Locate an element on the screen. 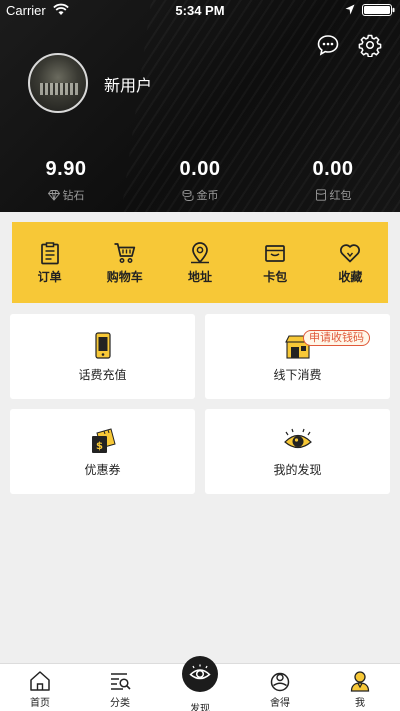  tab-home: 首页 is located at coordinates (40, 687).